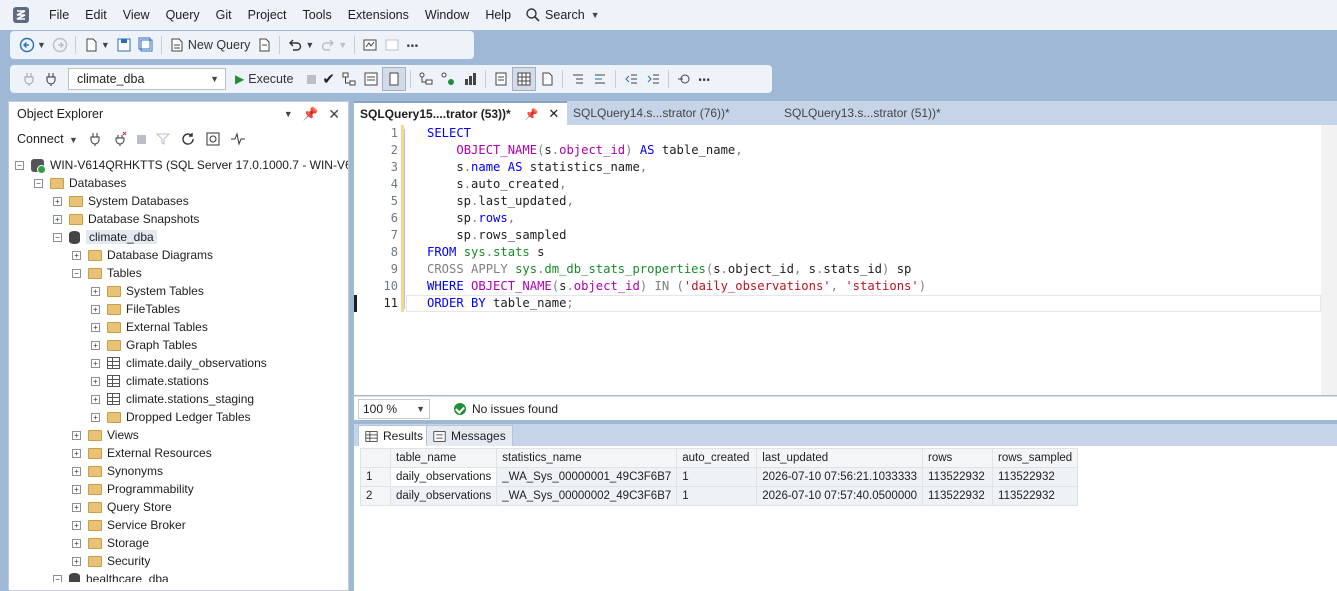 The width and height of the screenshot is (1337, 591). I want to click on tree-node-healthcare-dba: − healthcare_dba, so click(111, 576).